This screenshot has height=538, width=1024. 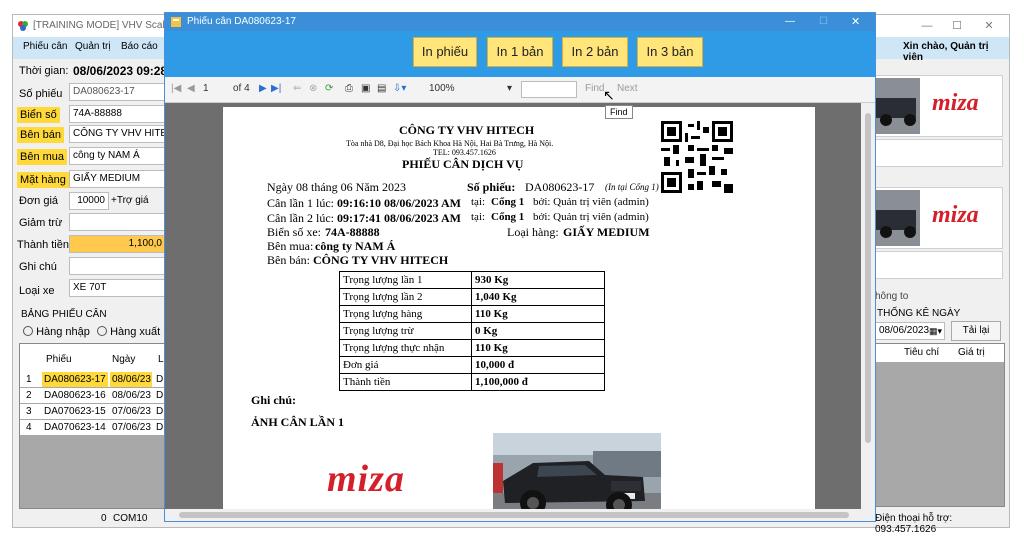 I want to click on radio-hang-nhap: Hàng nhập, so click(x=56, y=332).